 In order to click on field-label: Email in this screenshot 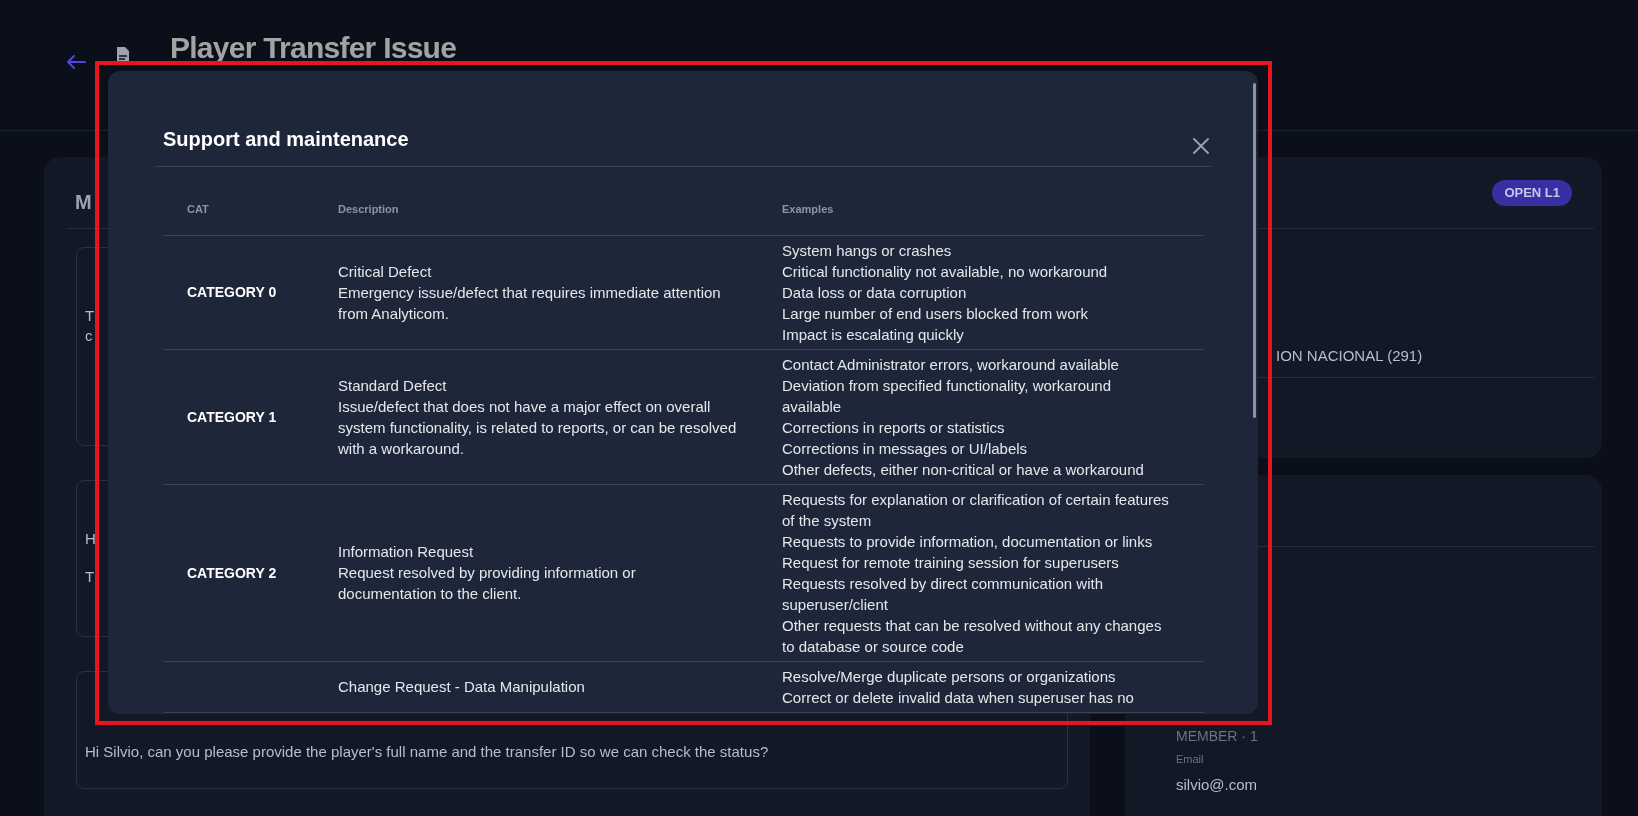, I will do `click(1190, 759)`.